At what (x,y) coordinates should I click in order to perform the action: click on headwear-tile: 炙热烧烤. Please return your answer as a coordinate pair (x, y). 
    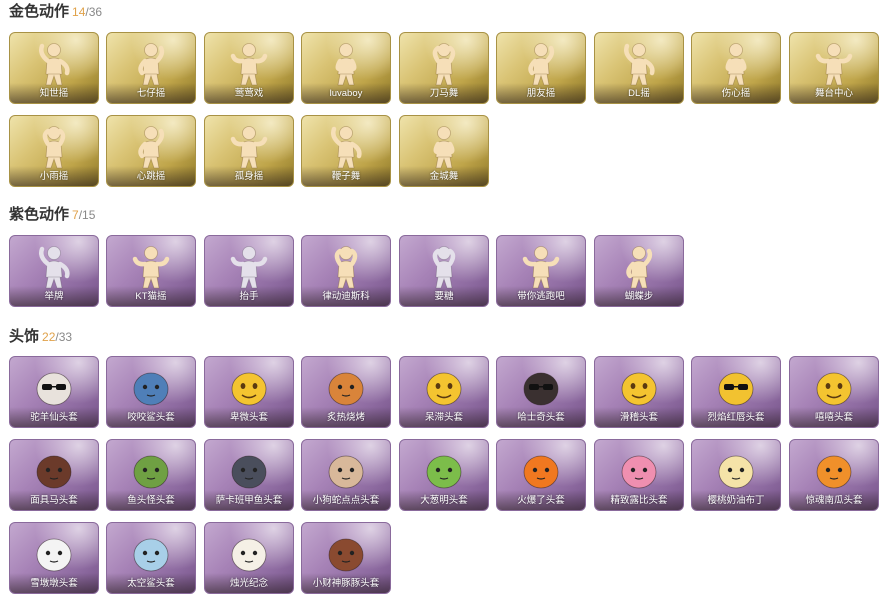
    Looking at the image, I should click on (346, 392).